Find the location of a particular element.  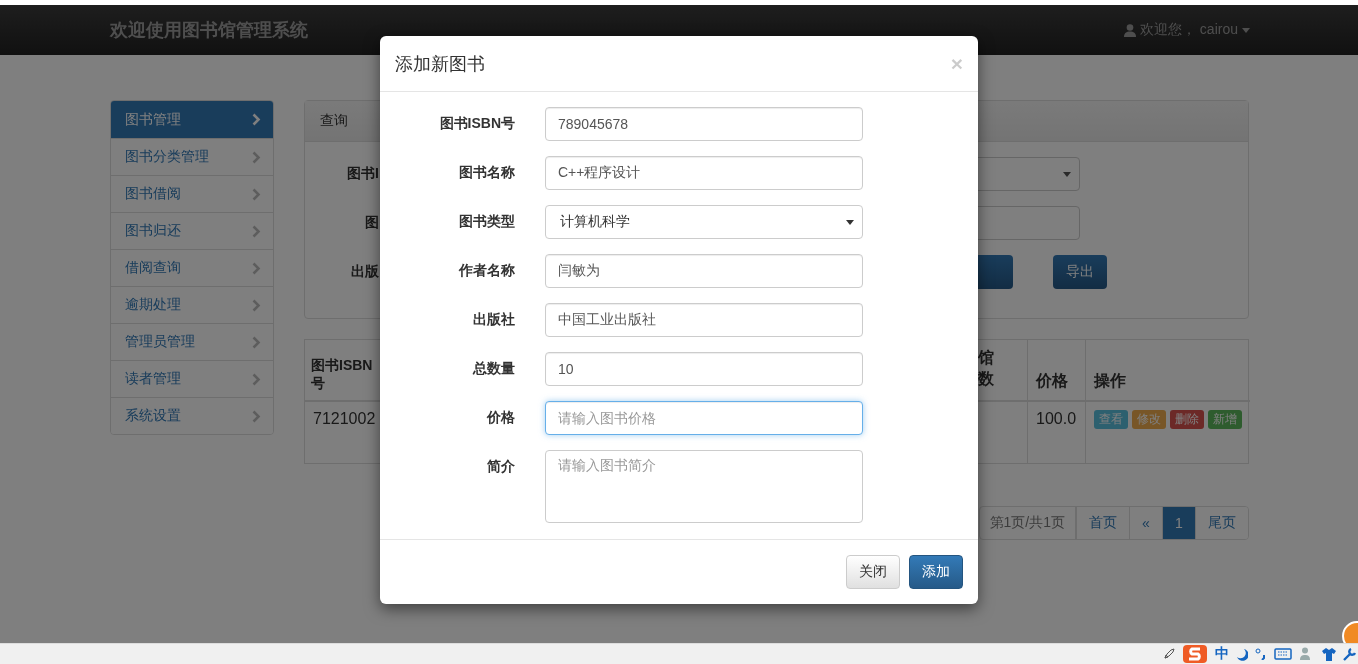

moon-icon is located at coordinates (1242, 654).